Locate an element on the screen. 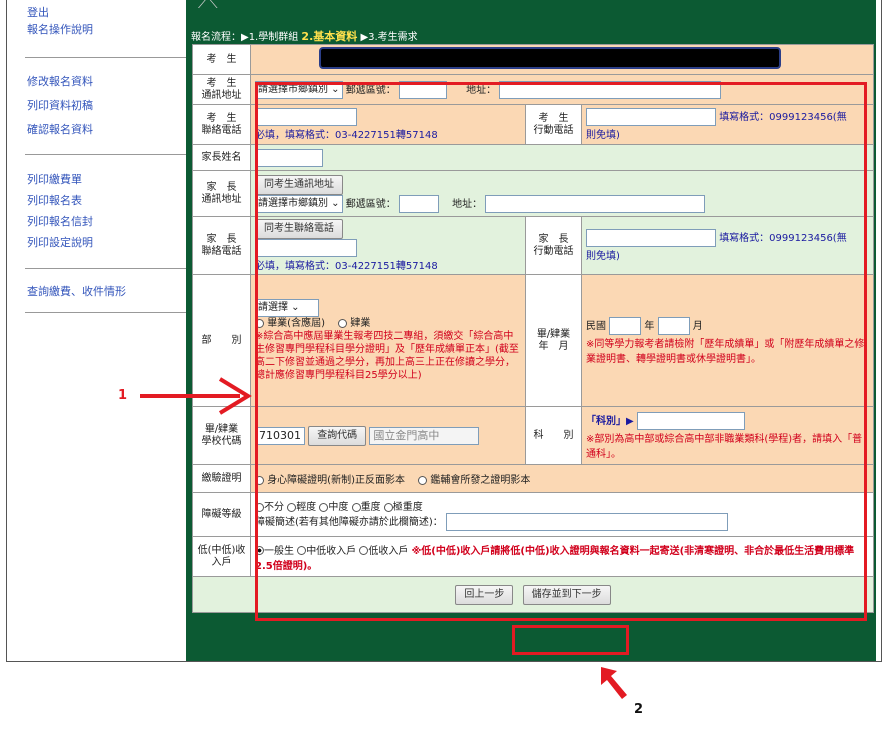 This screenshot has height=730, width=883. address-input is located at coordinates (610, 89).